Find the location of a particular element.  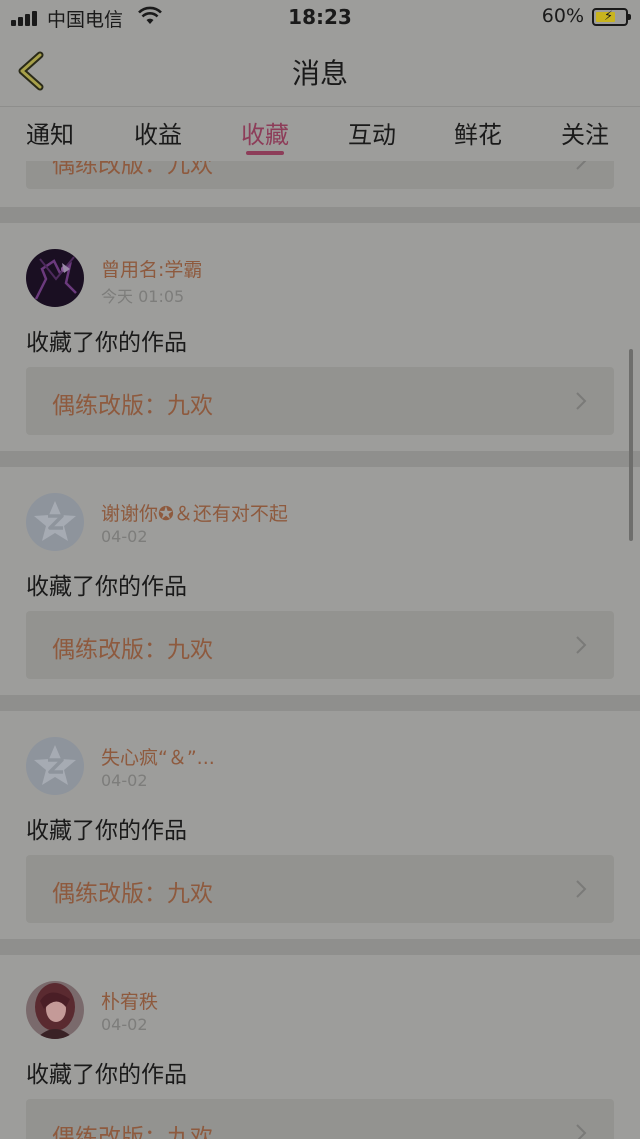

tab-bar: 通知 收益 收藏 互动 鲜花 关注 is located at coordinates (320, 134).